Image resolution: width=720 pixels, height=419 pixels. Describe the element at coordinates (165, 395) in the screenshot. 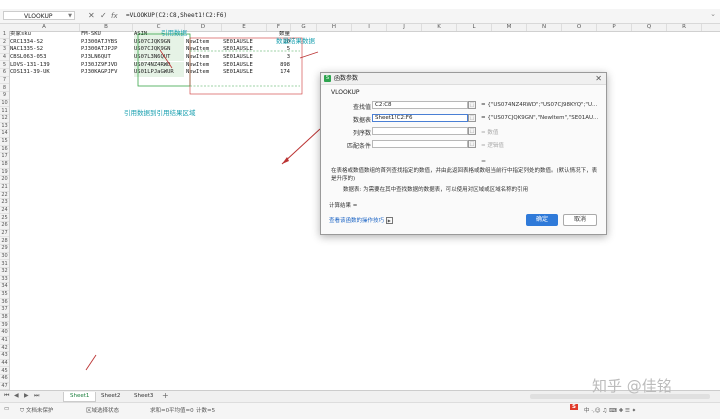

I see `add-sheet-button: +` at that location.